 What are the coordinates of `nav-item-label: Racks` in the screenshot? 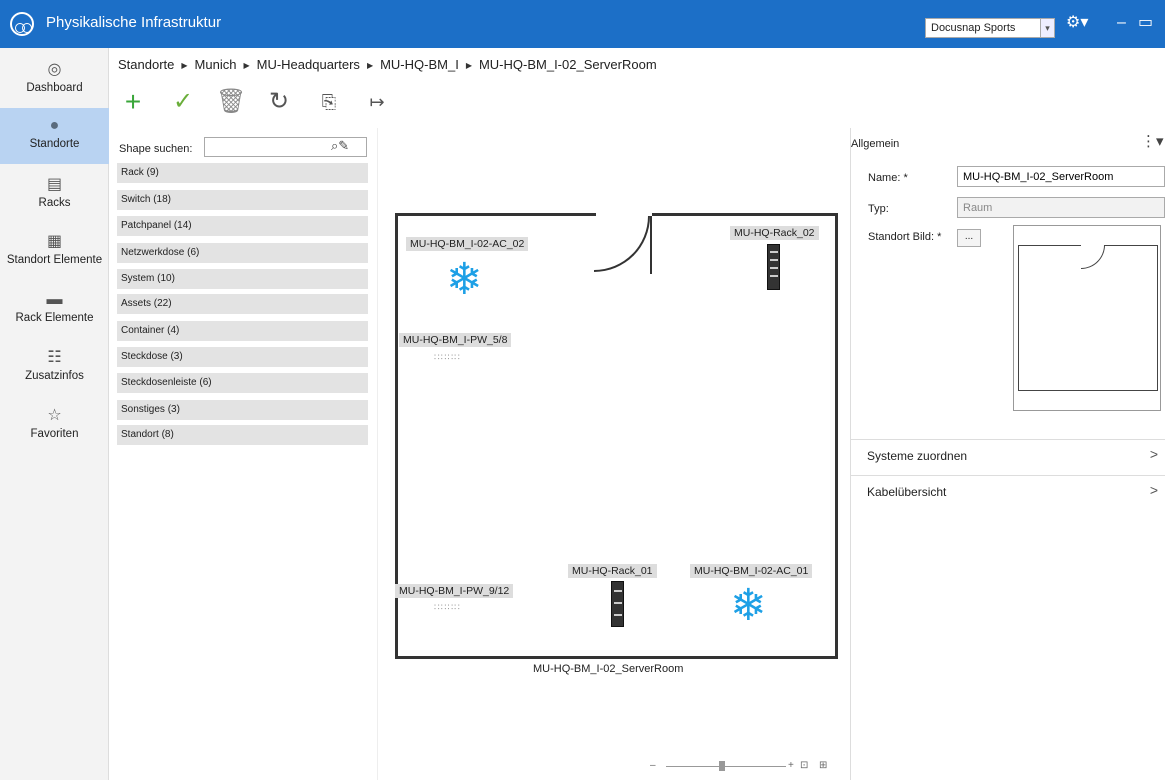 It's located at (54, 203).